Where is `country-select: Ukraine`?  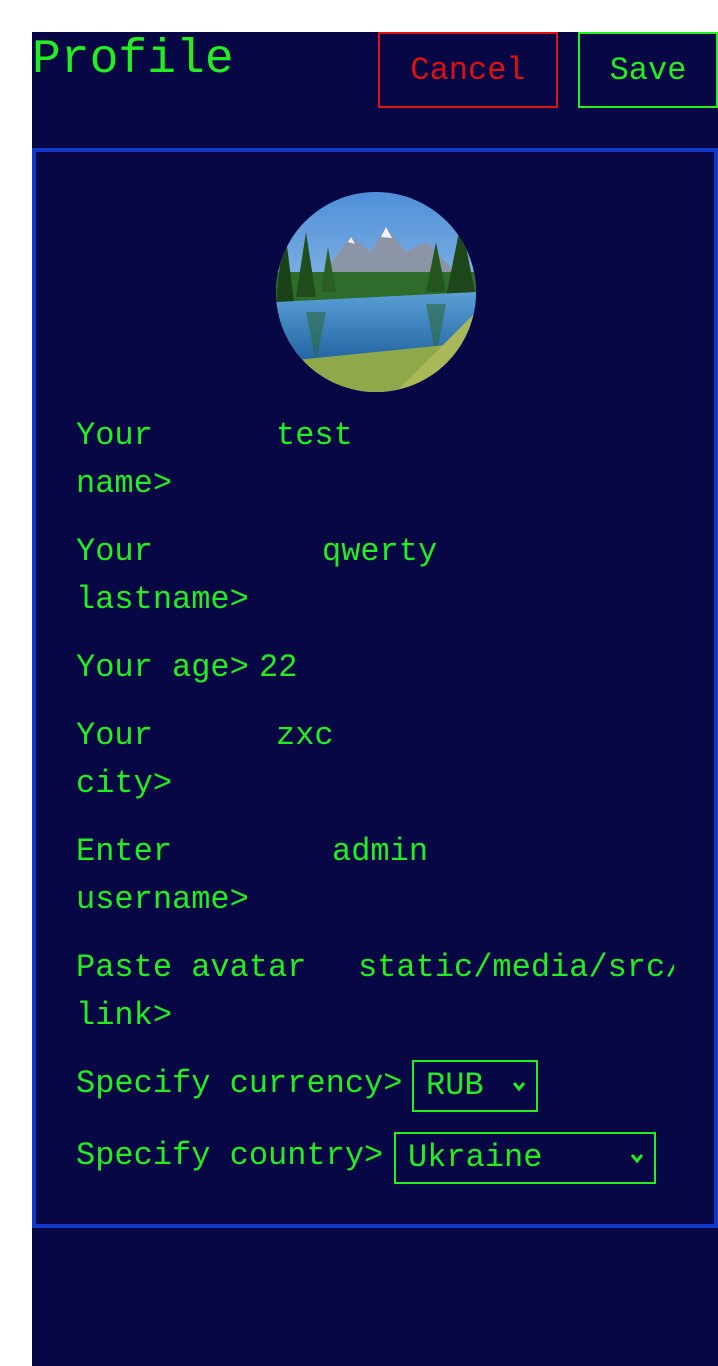
country-select: Ukraine is located at coordinates (525, 1158).